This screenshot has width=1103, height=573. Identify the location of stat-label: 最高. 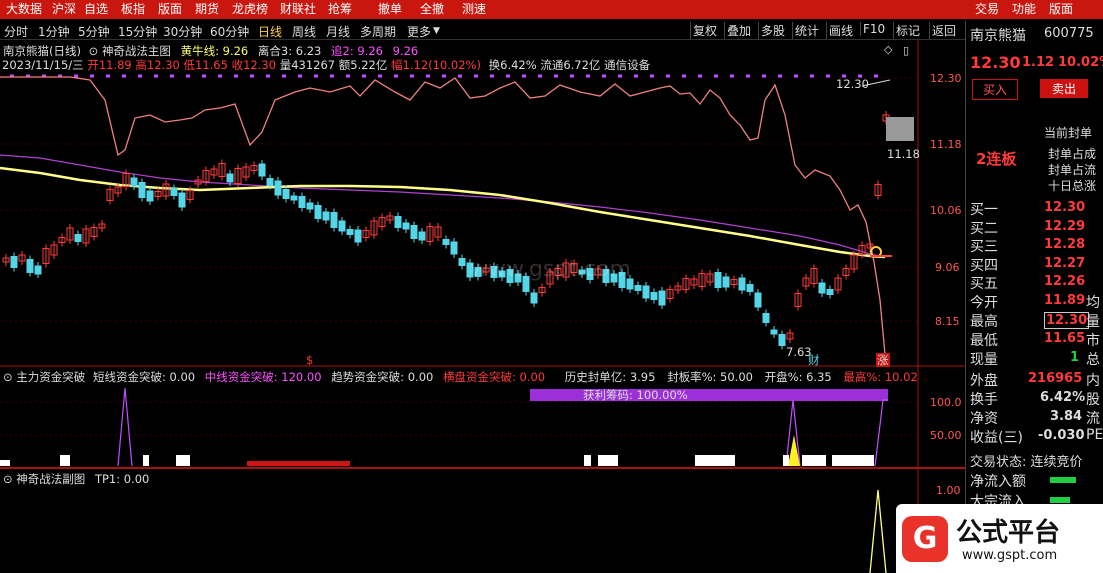
(984, 322).